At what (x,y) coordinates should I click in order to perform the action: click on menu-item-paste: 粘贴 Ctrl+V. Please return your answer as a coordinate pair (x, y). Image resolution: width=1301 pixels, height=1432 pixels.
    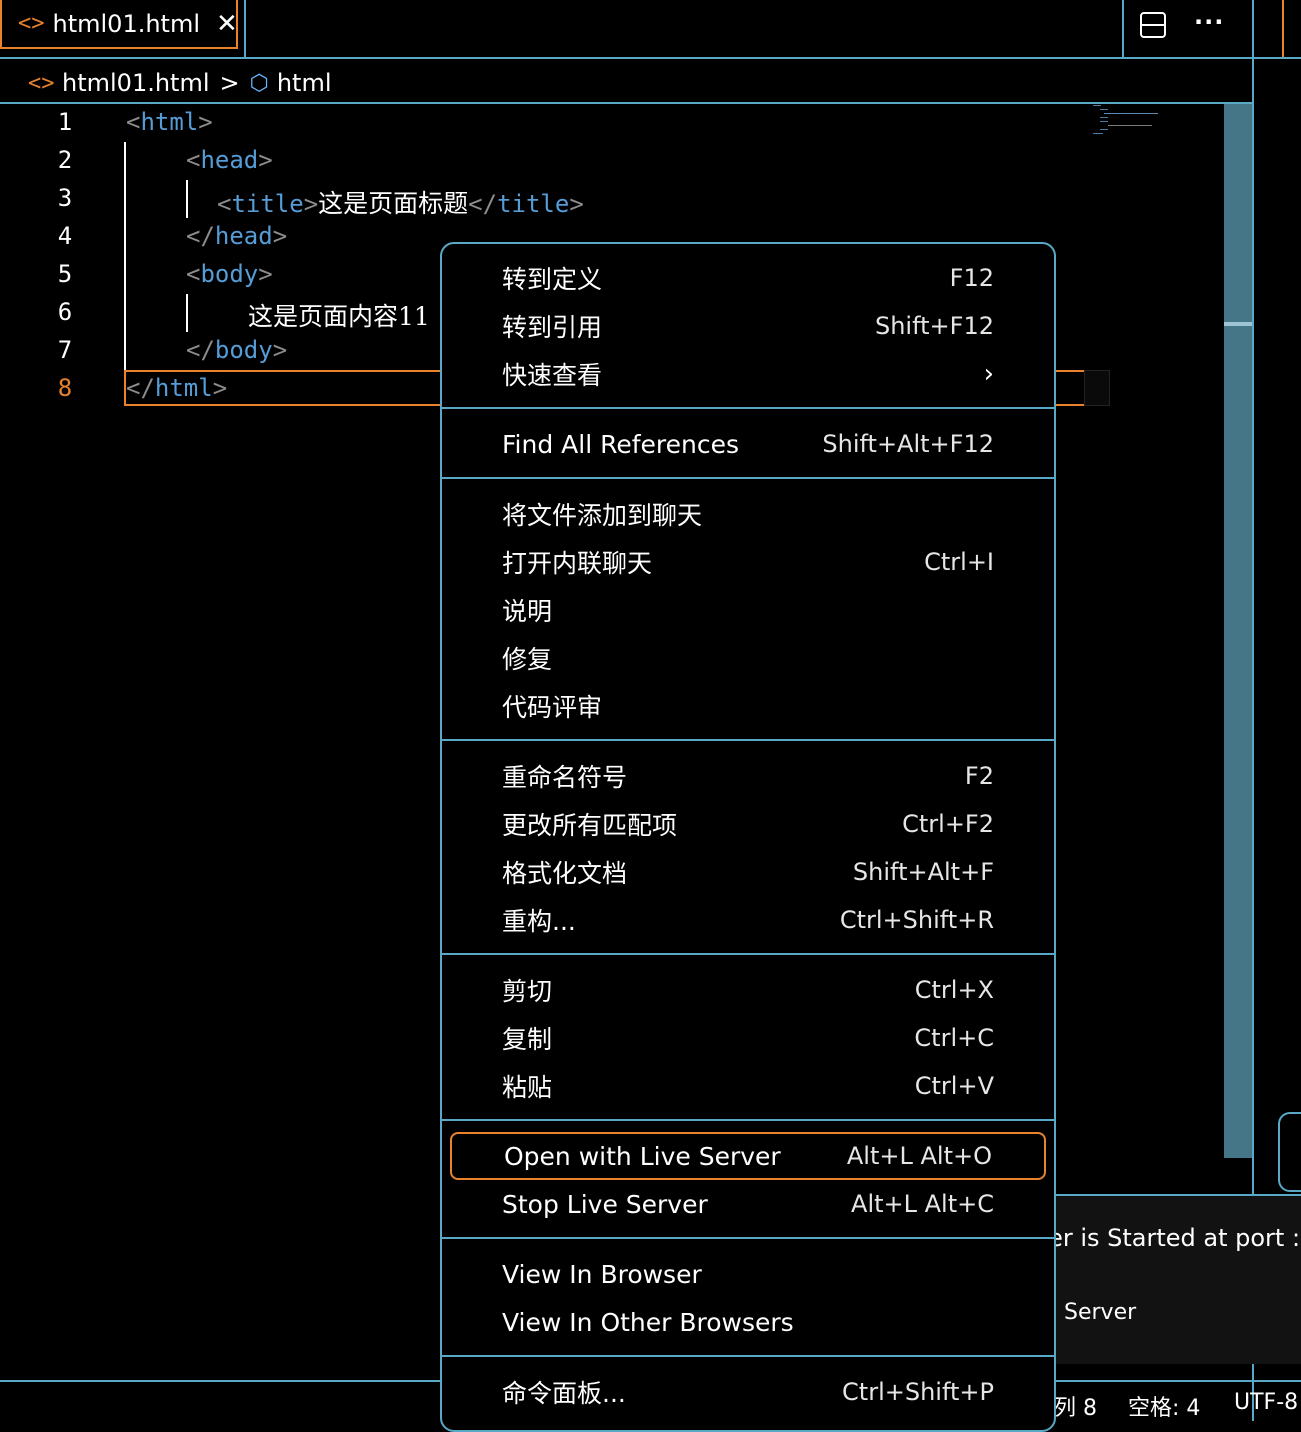
    Looking at the image, I should click on (748, 1086).